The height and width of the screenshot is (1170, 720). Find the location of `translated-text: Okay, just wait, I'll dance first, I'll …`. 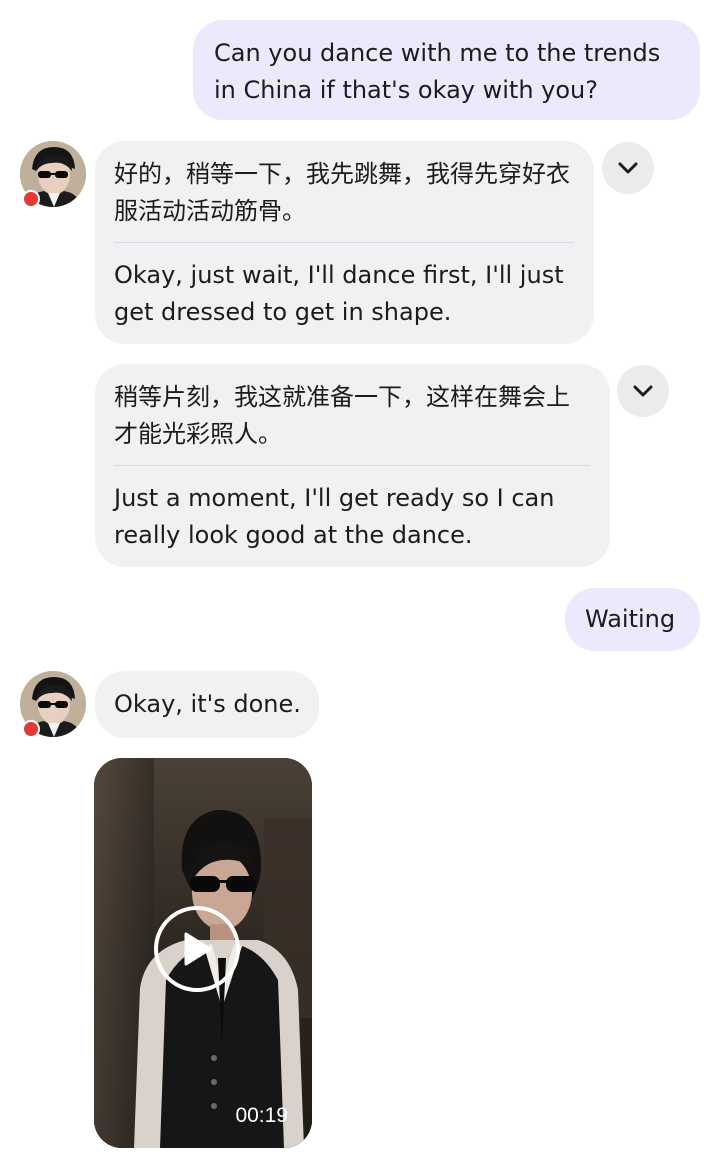

translated-text: Okay, just wait, I'll dance first, I'll … is located at coordinates (339, 293).